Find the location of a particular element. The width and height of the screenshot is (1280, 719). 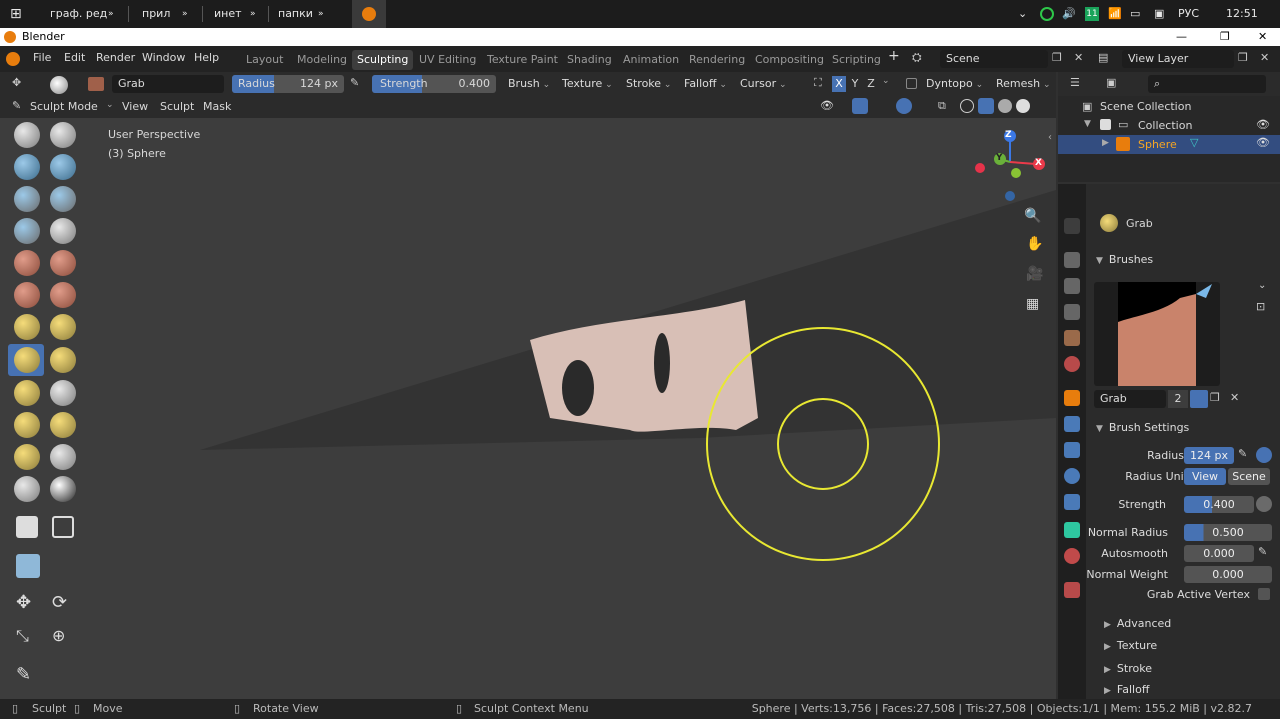

expand-icon: ▼ is located at coordinates (1087, 124).